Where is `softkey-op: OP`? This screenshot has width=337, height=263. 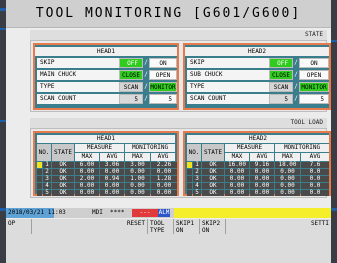 softkey-op: OP is located at coordinates (19, 226).